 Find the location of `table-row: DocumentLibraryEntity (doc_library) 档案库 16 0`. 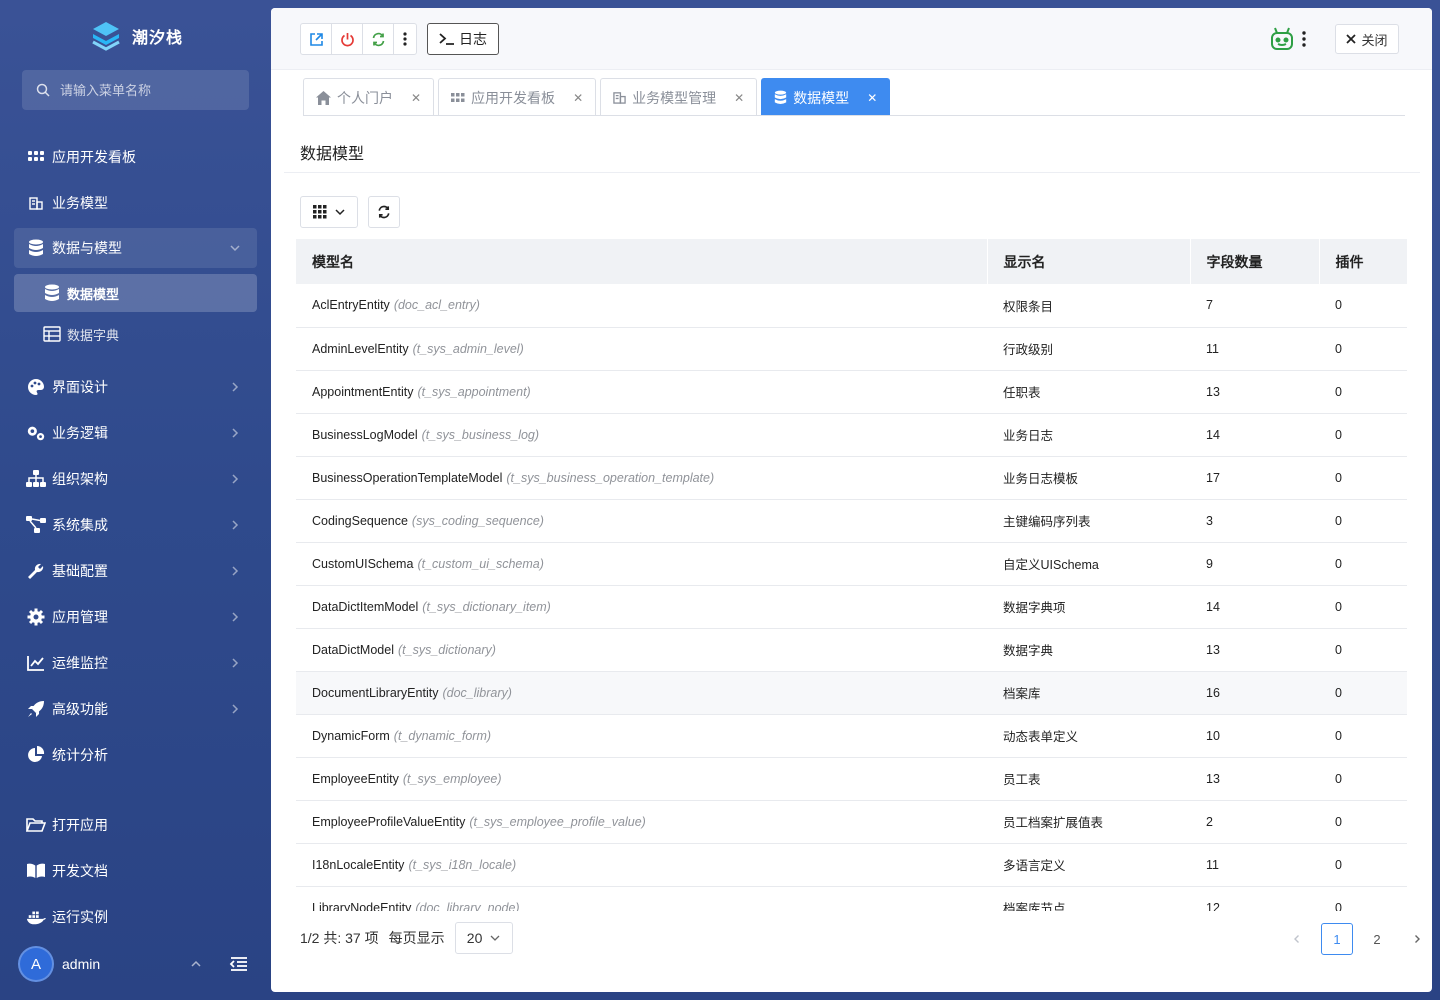

table-row: DocumentLibraryEntity (doc_library) 档案库 16 0 is located at coordinates (851, 693).